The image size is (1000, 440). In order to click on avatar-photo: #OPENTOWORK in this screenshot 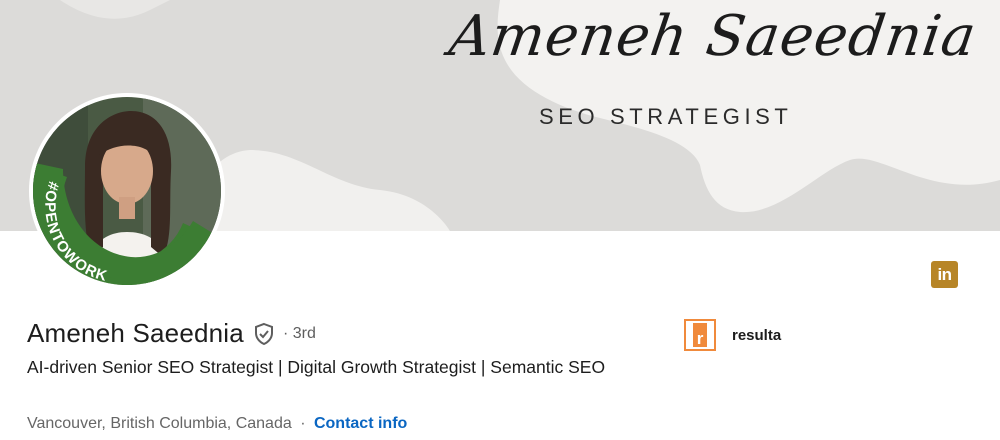, I will do `click(127, 191)`.